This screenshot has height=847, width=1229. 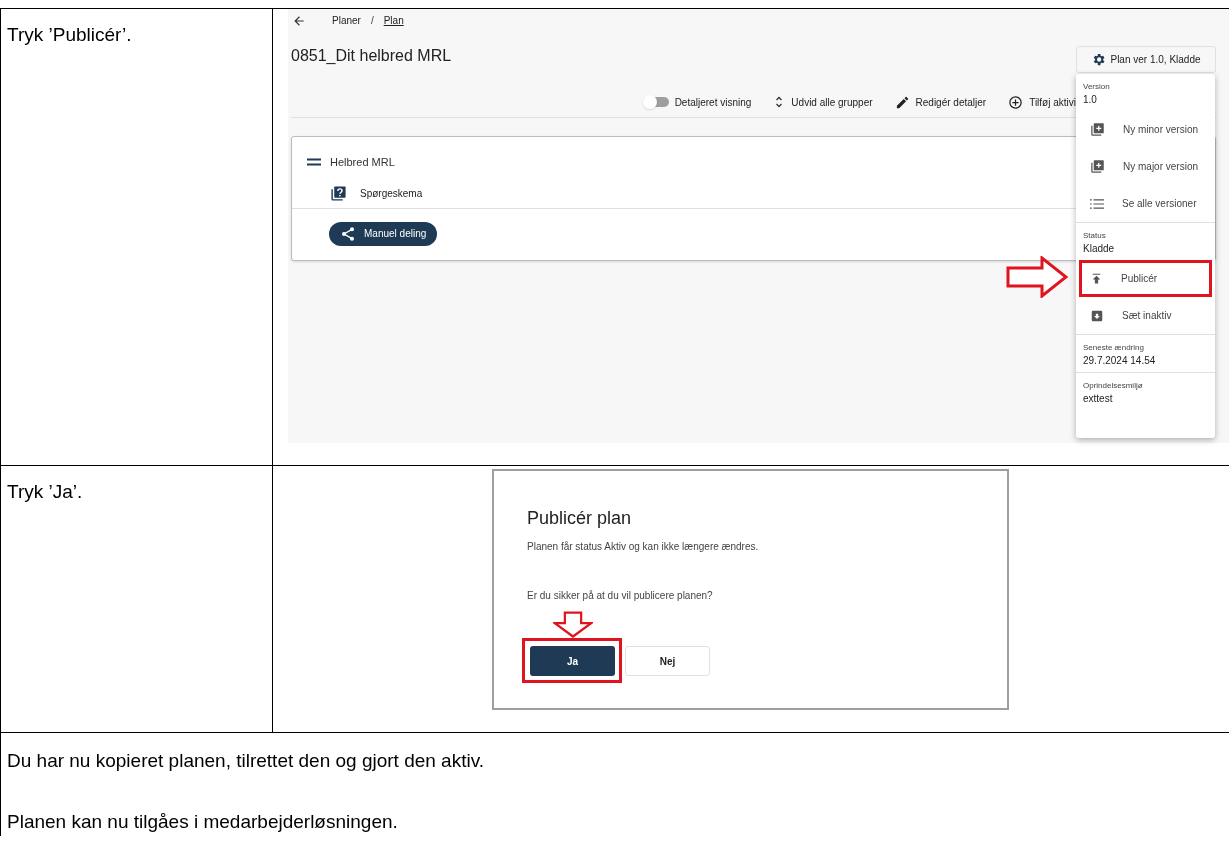 I want to click on menu-section-label: Version, so click(x=1097, y=87).